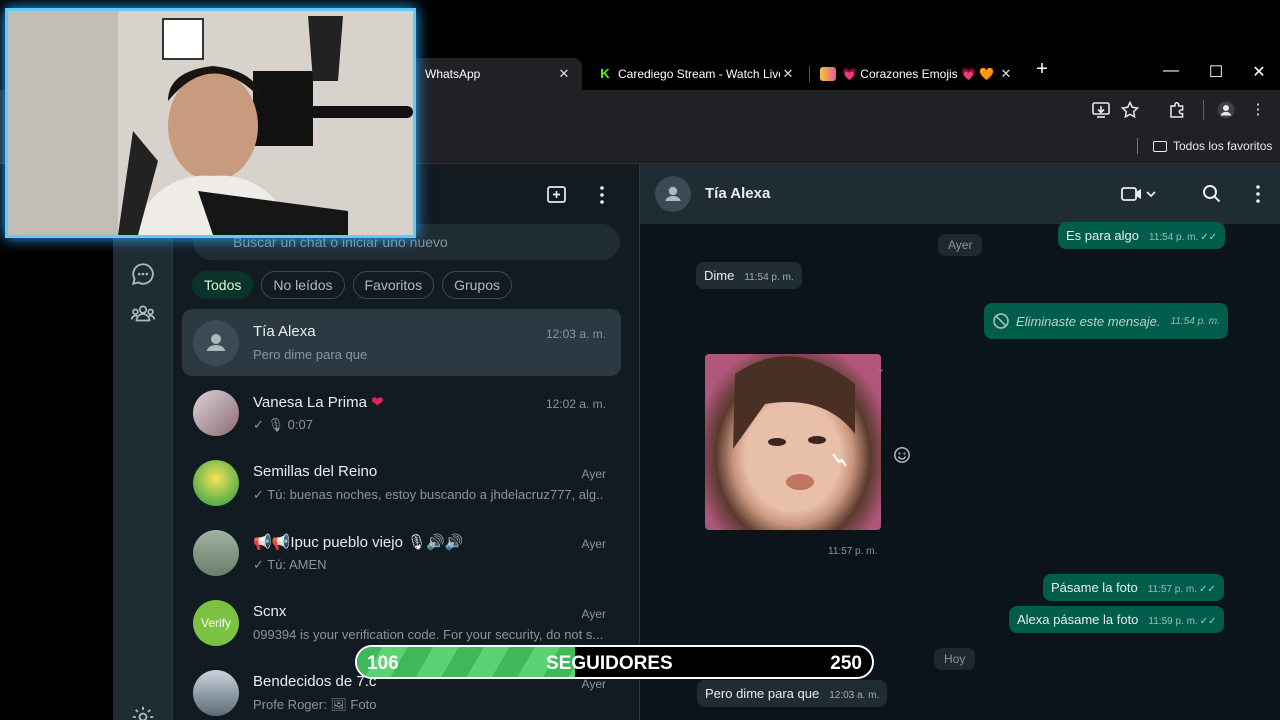 This screenshot has width=1280, height=720. Describe the element at coordinates (143, 712) in the screenshot. I see `settings-gear-icon` at that location.